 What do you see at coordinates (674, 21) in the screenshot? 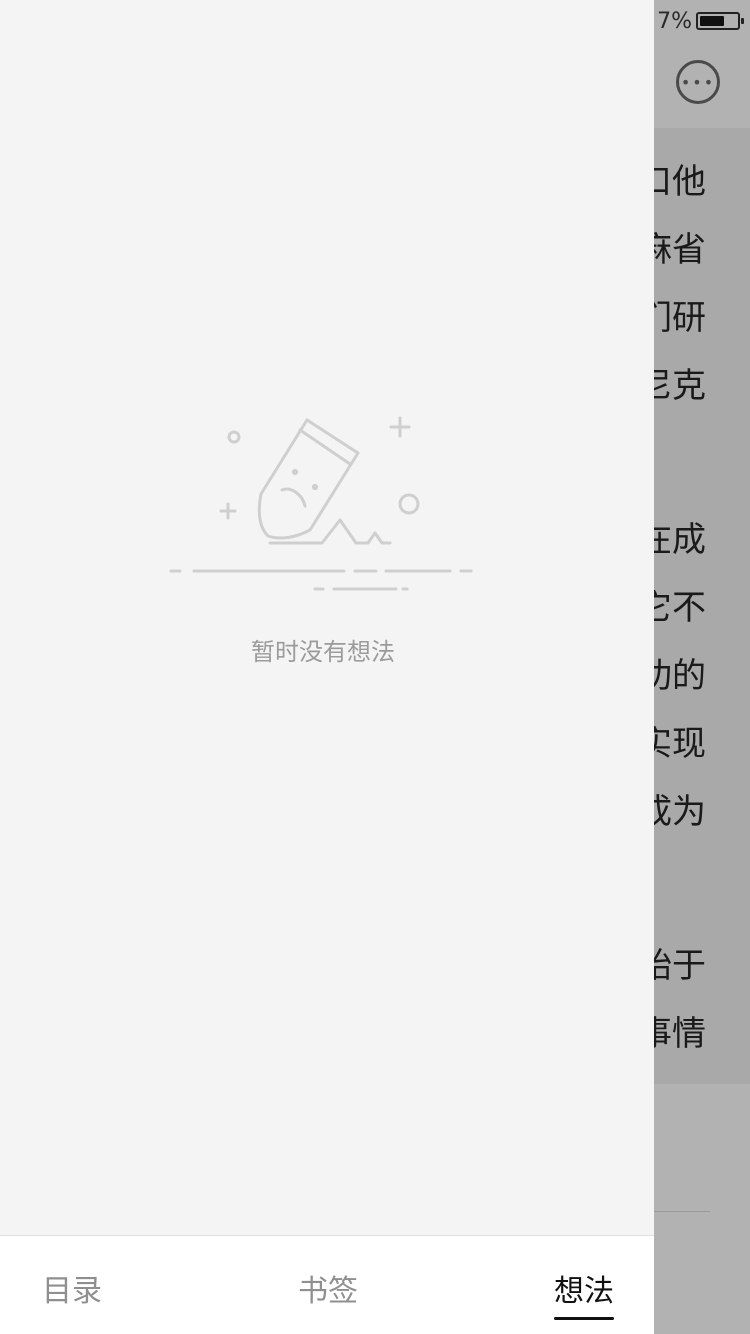
I see `battery-percentage: 7%` at bounding box center [674, 21].